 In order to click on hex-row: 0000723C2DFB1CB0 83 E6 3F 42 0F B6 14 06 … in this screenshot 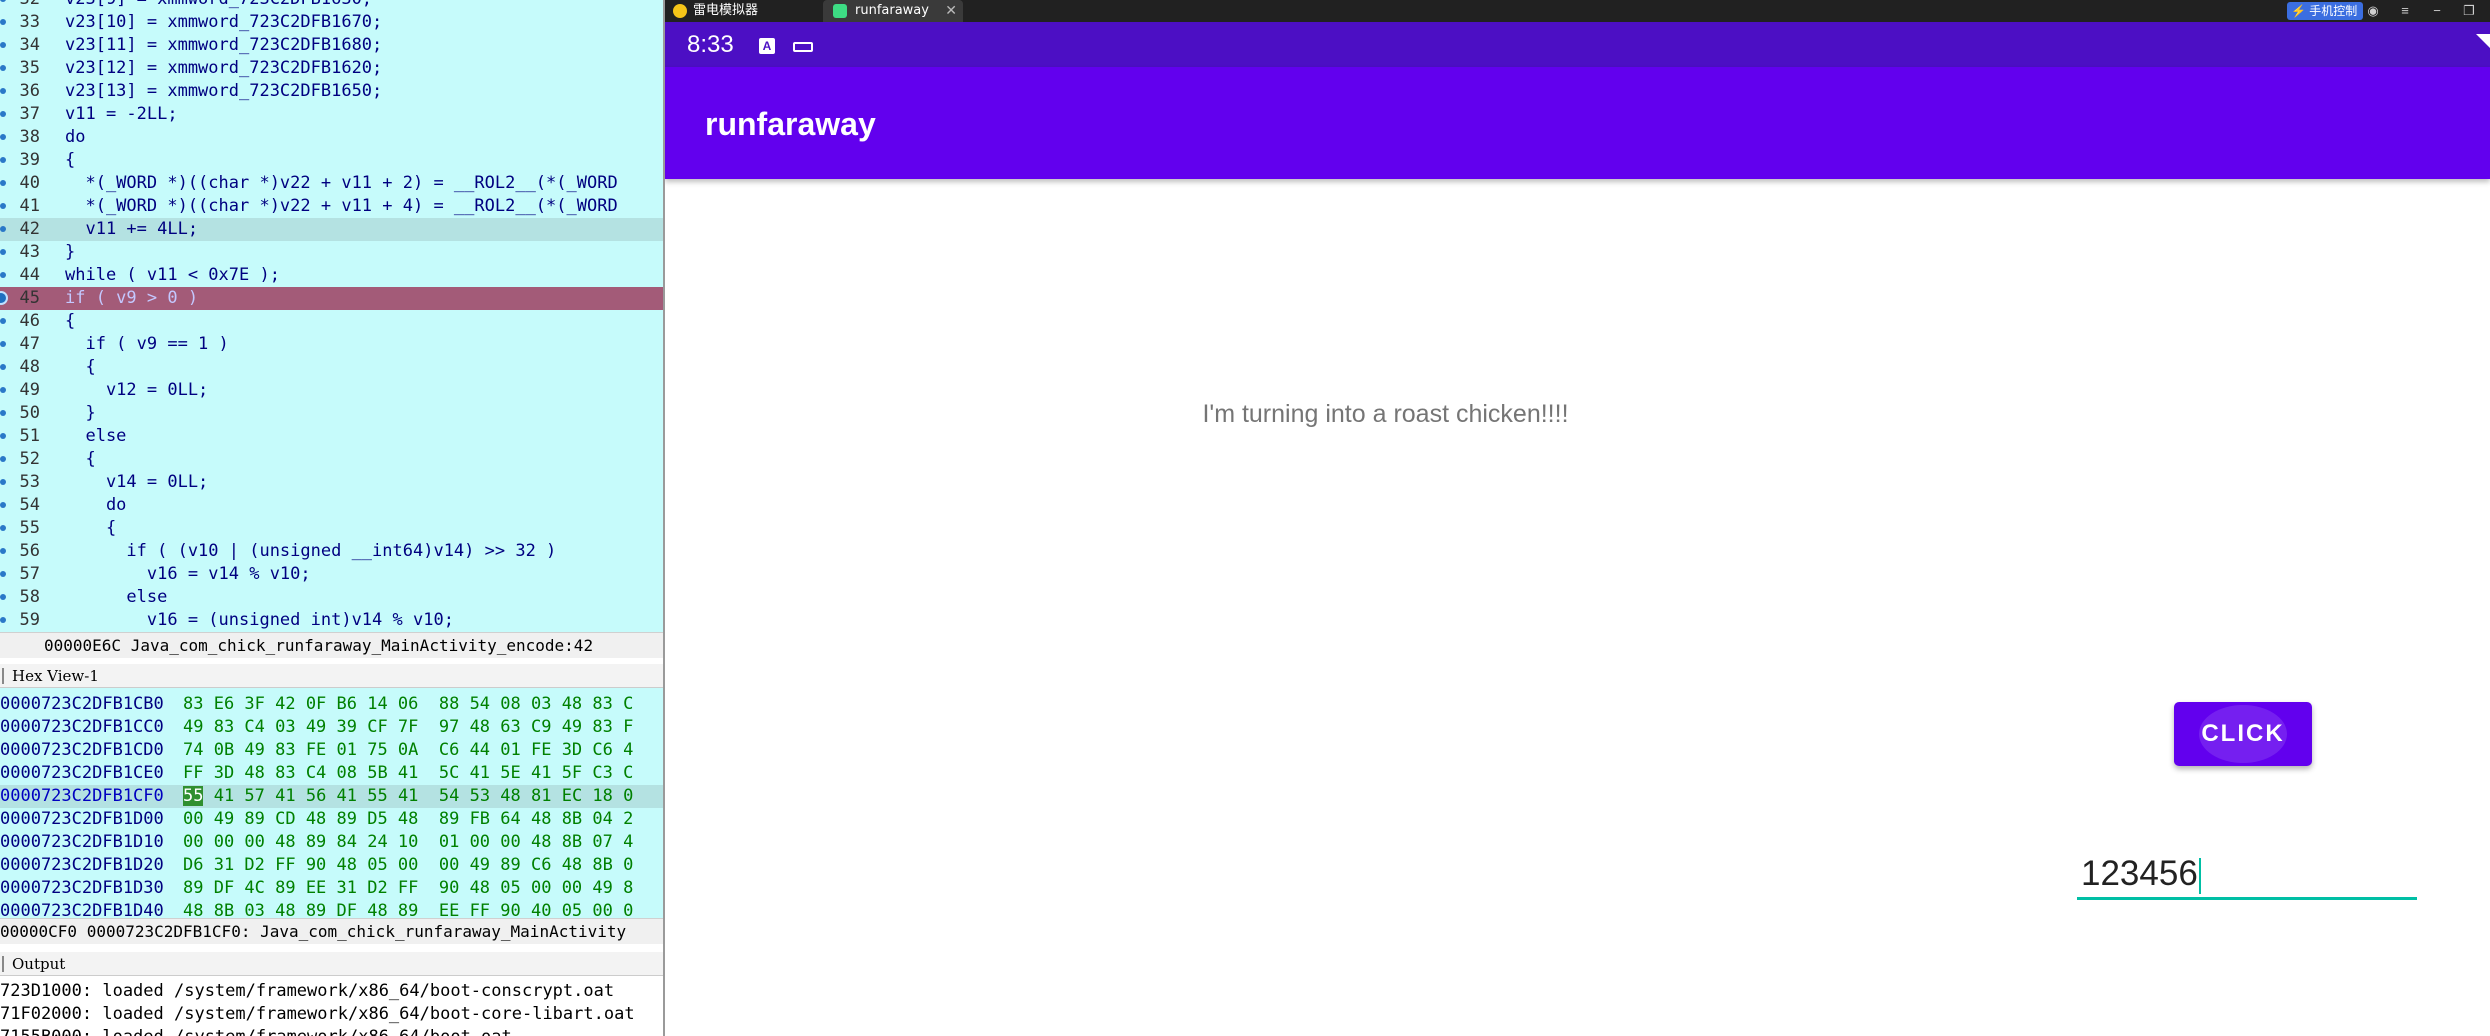, I will do `click(331, 704)`.